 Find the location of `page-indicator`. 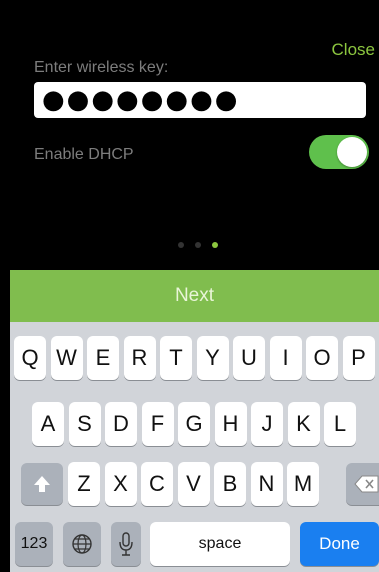

page-indicator is located at coordinates (198, 245).